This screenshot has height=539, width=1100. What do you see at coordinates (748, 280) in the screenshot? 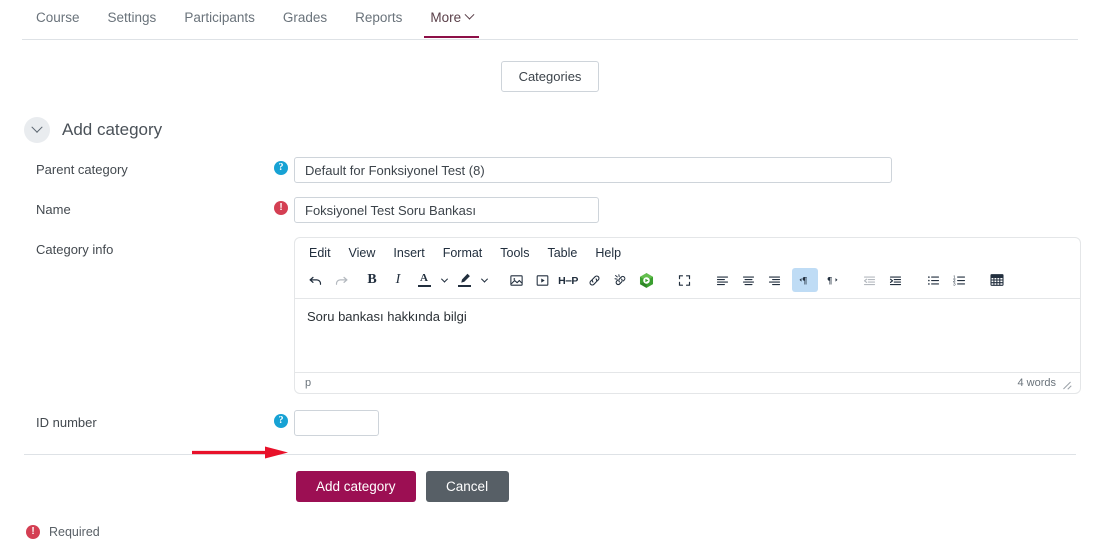
I see `align-center-icon` at bounding box center [748, 280].